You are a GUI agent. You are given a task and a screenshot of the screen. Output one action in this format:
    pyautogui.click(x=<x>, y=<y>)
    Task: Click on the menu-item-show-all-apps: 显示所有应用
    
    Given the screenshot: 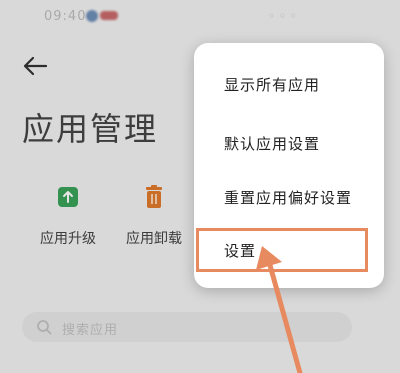 What is the action you would take?
    pyautogui.click(x=272, y=84)
    